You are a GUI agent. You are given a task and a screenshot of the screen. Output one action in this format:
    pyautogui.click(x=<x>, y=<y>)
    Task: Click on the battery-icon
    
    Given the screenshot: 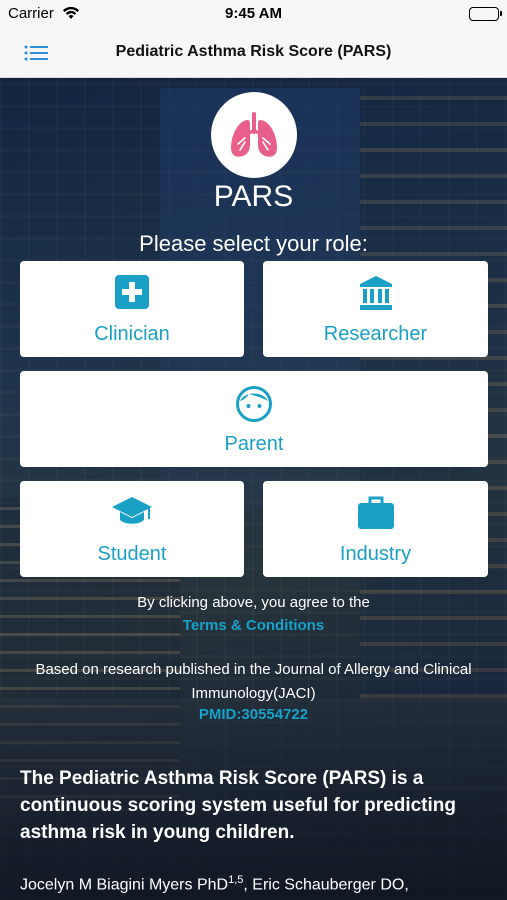 What is the action you would take?
    pyautogui.click(x=485, y=14)
    